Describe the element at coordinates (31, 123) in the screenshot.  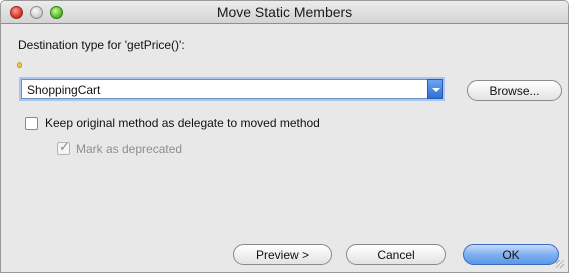
I see `keep-original-checkbox` at that location.